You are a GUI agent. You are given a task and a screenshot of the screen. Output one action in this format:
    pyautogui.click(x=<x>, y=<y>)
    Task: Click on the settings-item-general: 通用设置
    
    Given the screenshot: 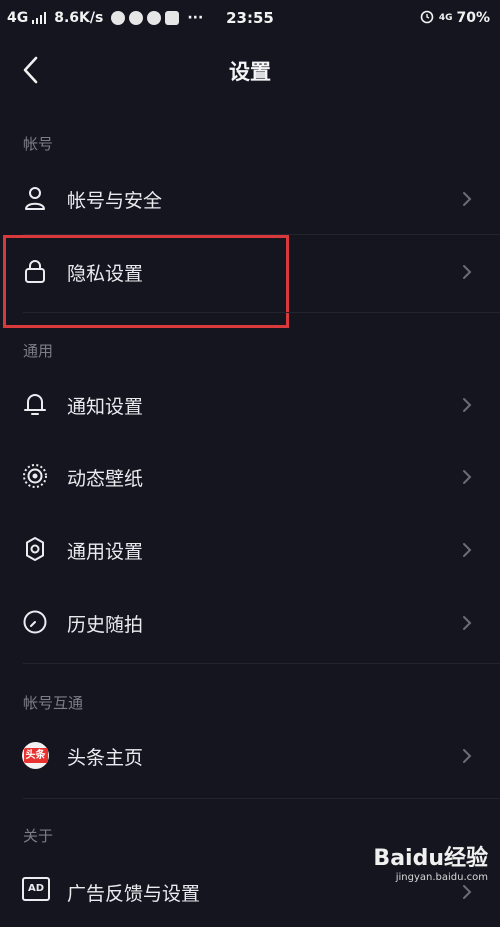 What is the action you would take?
    pyautogui.click(x=250, y=549)
    